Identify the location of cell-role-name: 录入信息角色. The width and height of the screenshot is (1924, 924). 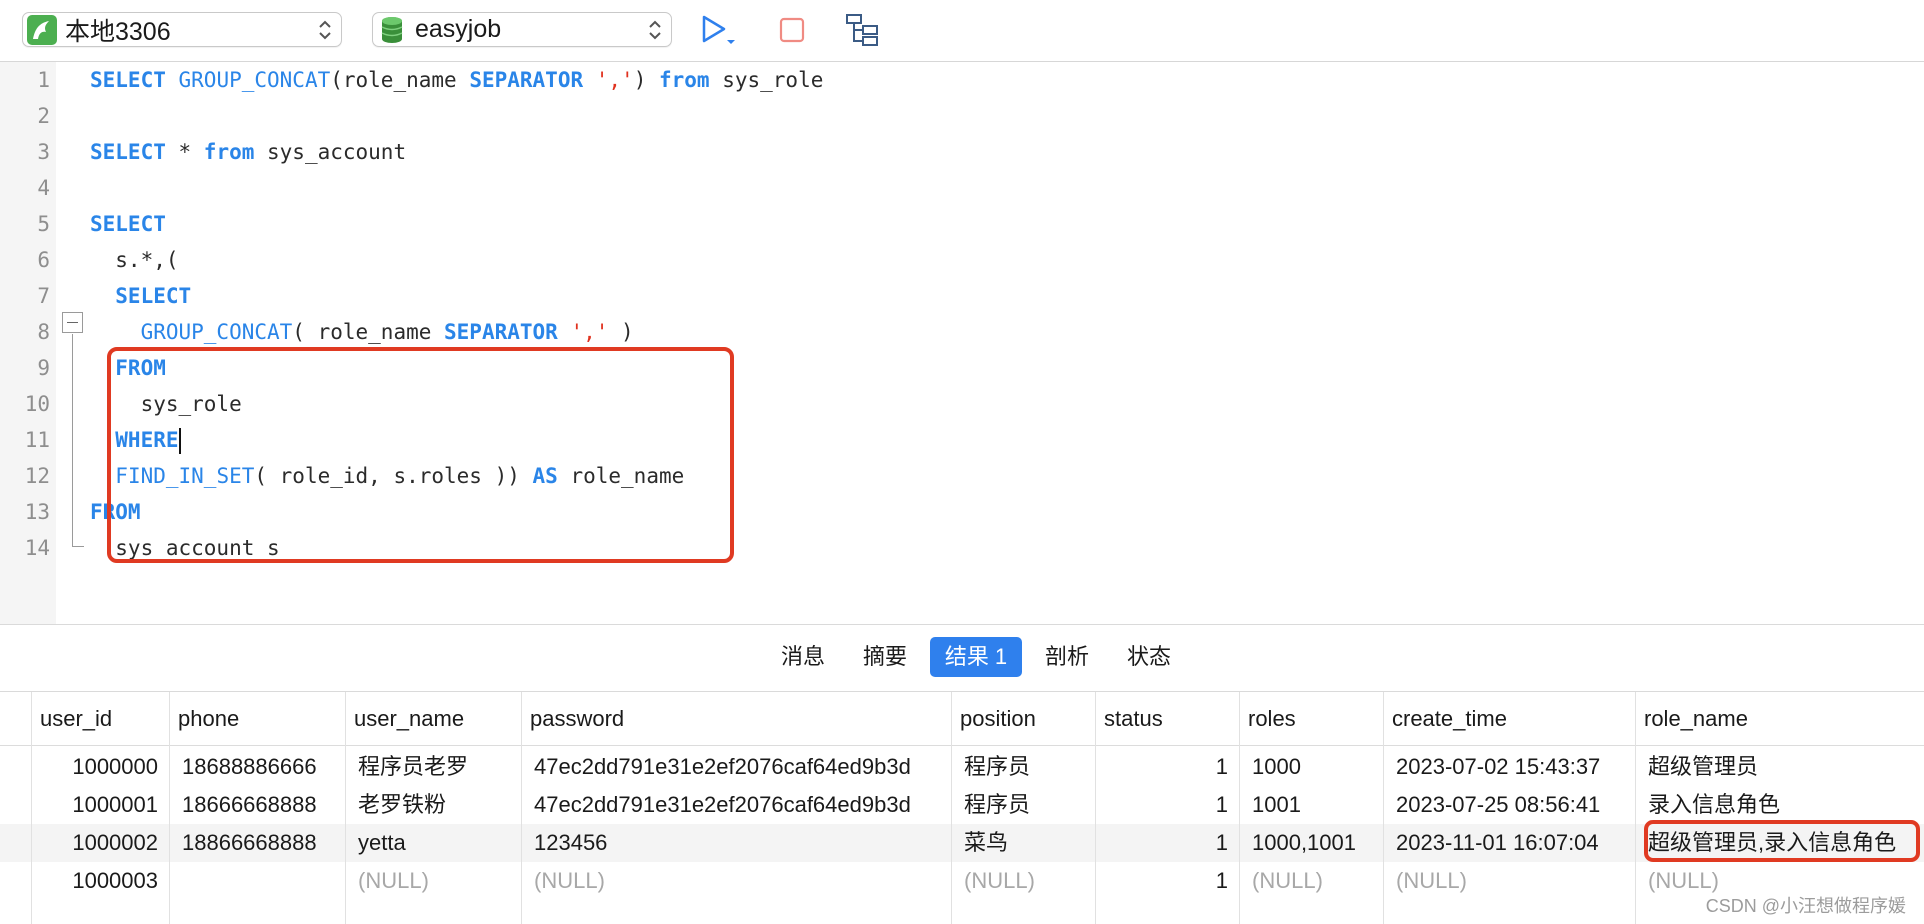
(1780, 805).